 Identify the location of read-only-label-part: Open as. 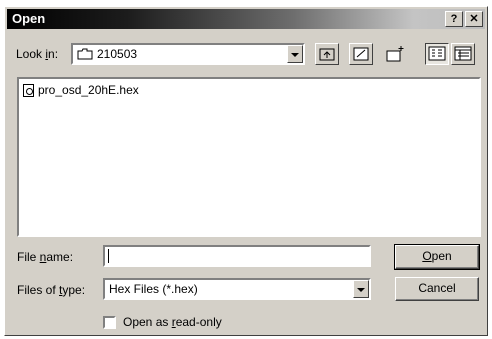
(147, 322).